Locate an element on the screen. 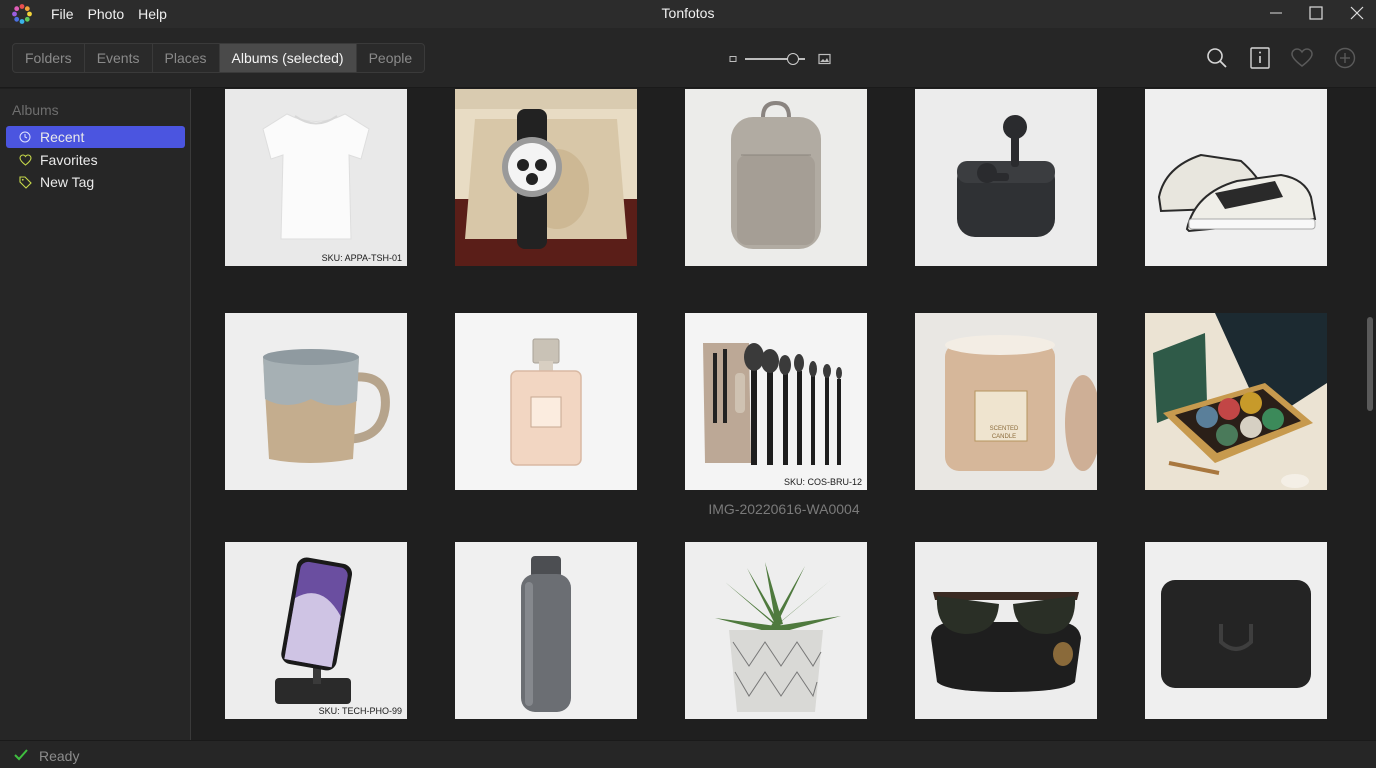 The height and width of the screenshot is (768, 1376). window-title: Tonfotos is located at coordinates (688, 13).